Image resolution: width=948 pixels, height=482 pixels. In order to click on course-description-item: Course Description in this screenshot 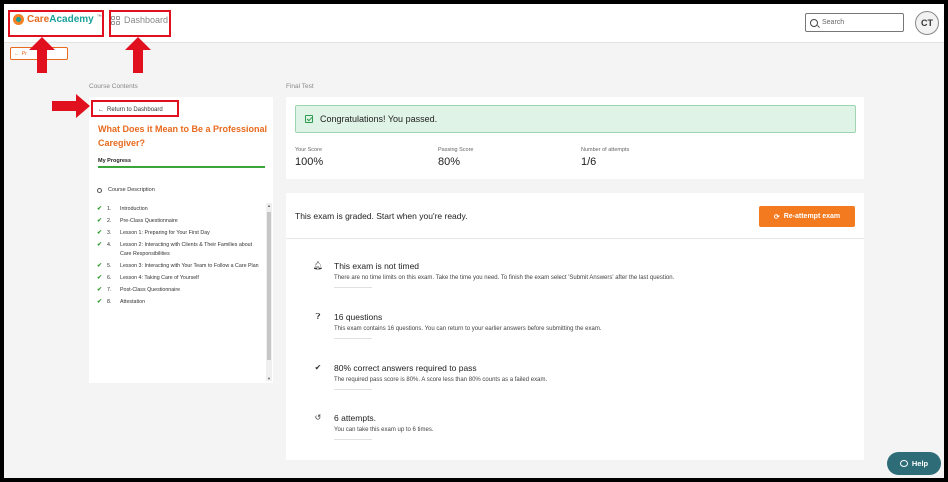, I will do `click(126, 190)`.